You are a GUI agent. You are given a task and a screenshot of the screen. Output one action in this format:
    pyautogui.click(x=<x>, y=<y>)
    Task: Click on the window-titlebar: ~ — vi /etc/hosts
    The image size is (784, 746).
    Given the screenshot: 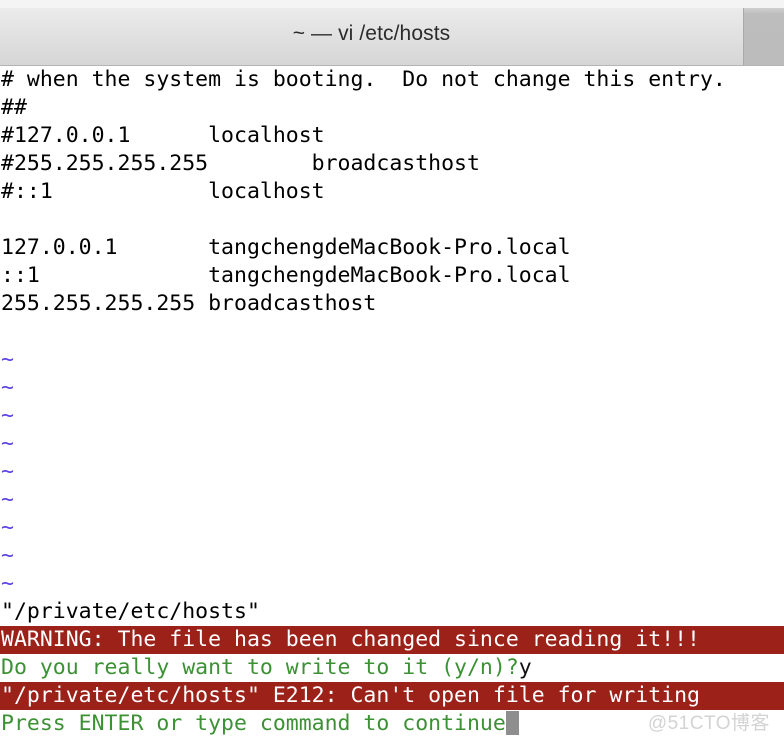 What is the action you would take?
    pyautogui.click(x=392, y=33)
    